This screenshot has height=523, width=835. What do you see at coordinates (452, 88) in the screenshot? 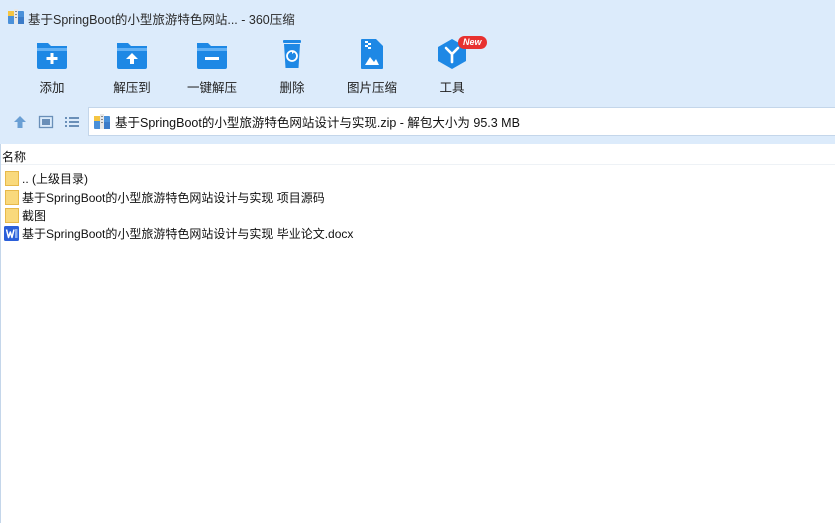
I see `tools-label: 工具` at bounding box center [452, 88].